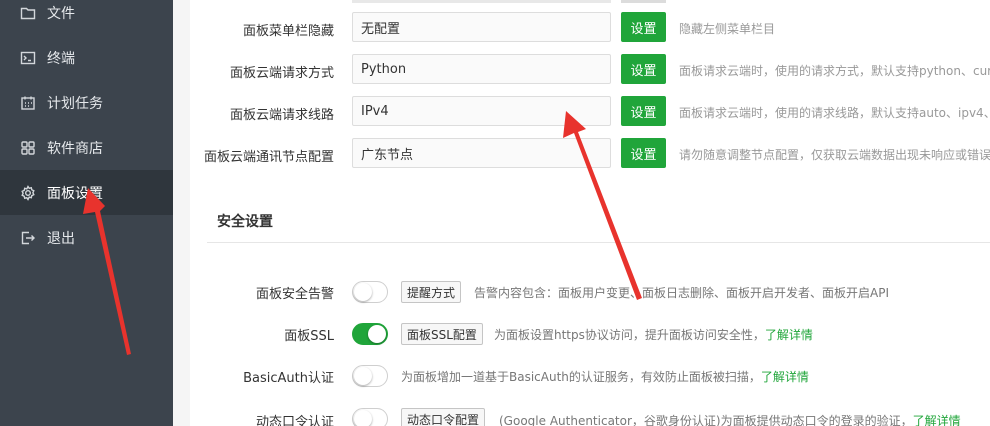  Describe the element at coordinates (28, 192) in the screenshot. I see `gear-icon` at that location.